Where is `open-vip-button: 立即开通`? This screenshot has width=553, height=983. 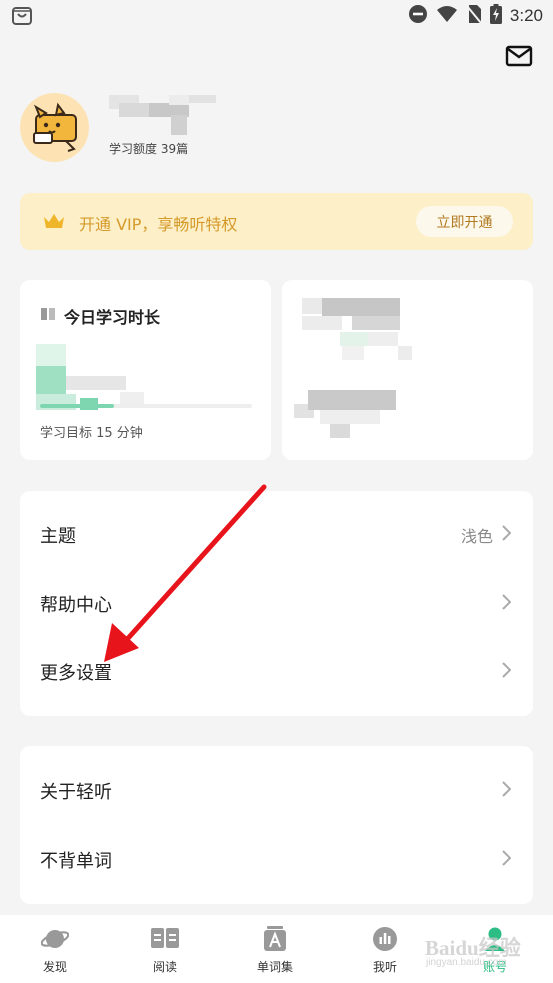
open-vip-button: 立即开通 is located at coordinates (464, 221).